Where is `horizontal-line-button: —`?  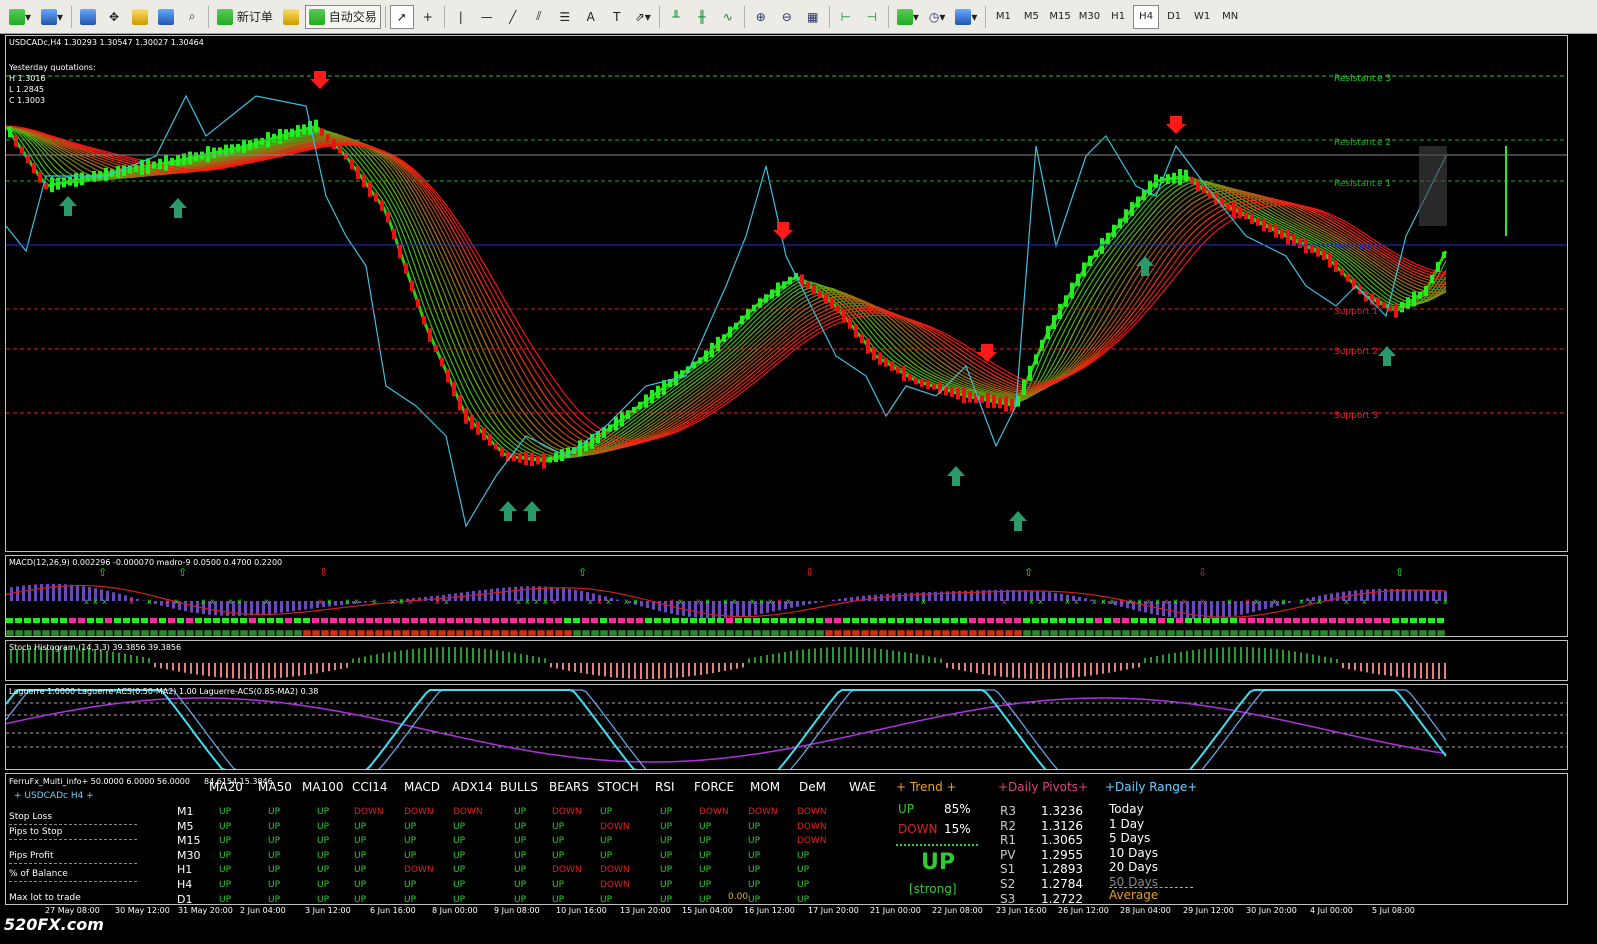 horizontal-line-button: — is located at coordinates (487, 17).